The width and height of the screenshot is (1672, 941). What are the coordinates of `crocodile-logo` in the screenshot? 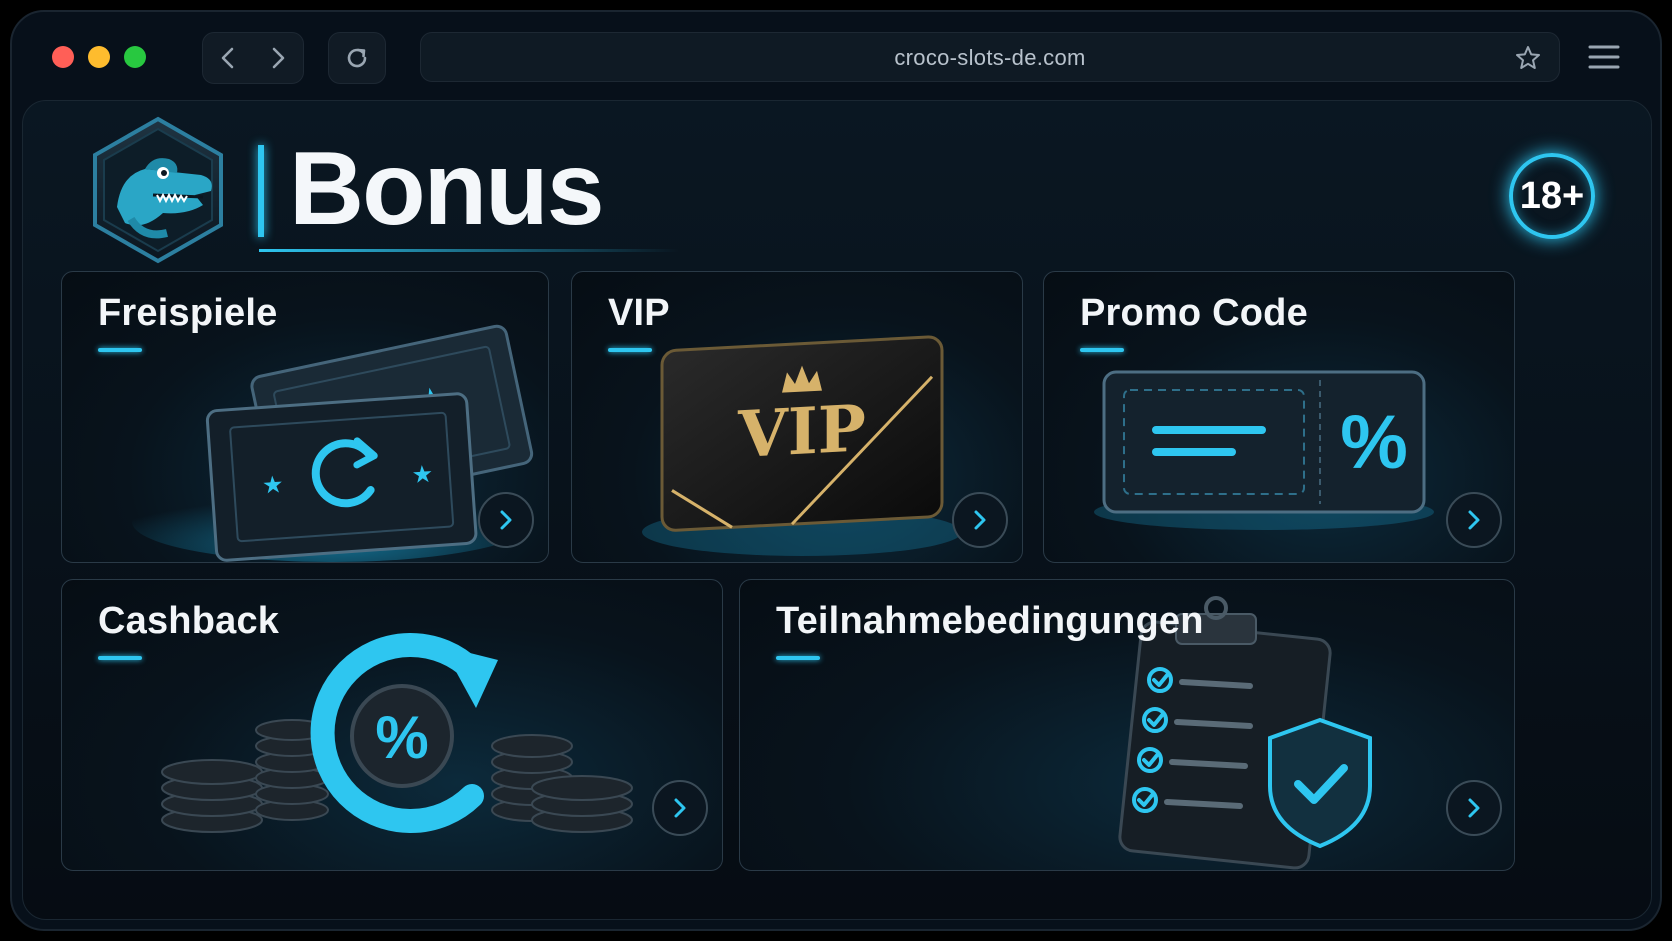 It's located at (158, 190).